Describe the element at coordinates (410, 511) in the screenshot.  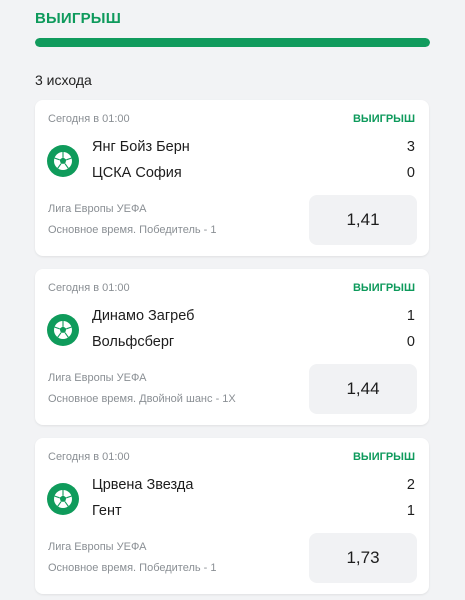
I see `score-away: 1` at that location.